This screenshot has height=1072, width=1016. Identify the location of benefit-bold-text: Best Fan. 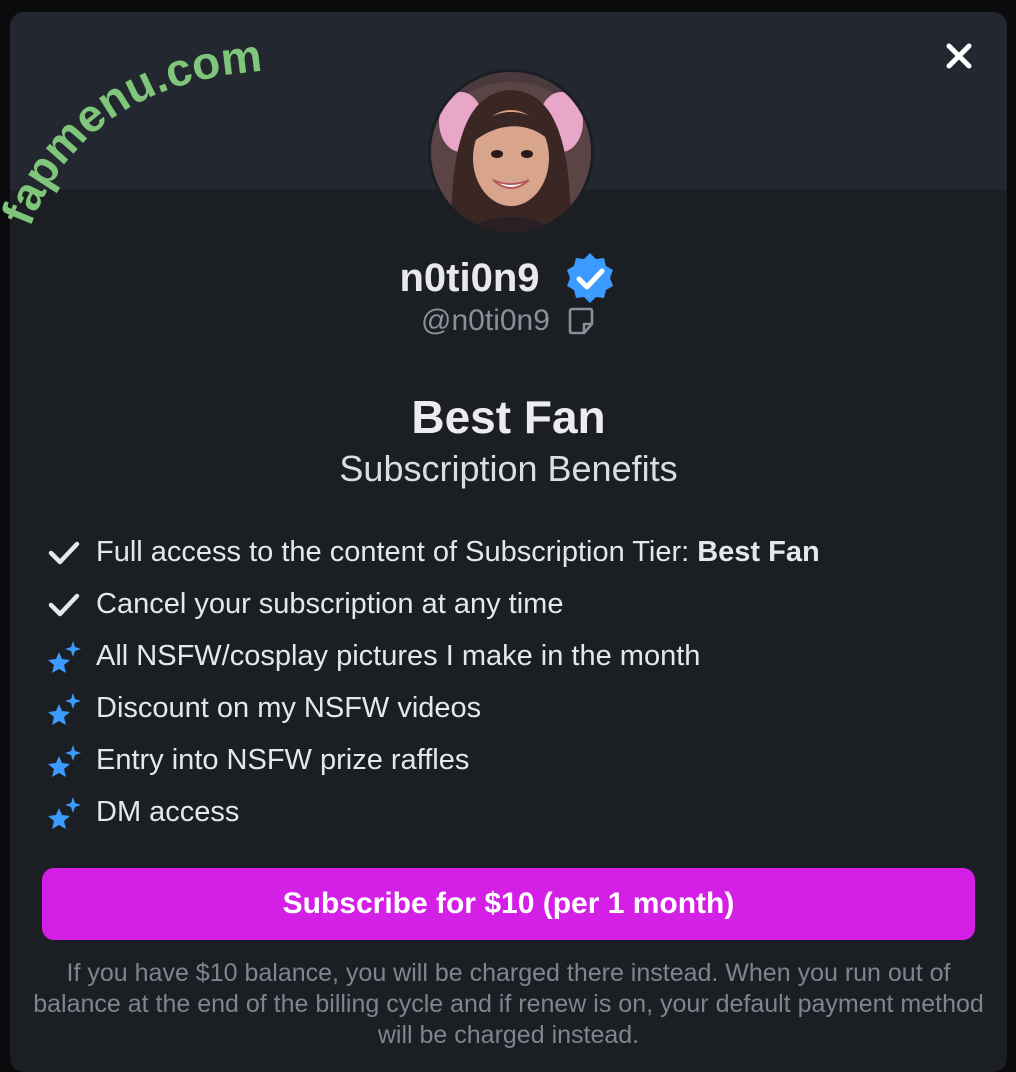
(758, 551).